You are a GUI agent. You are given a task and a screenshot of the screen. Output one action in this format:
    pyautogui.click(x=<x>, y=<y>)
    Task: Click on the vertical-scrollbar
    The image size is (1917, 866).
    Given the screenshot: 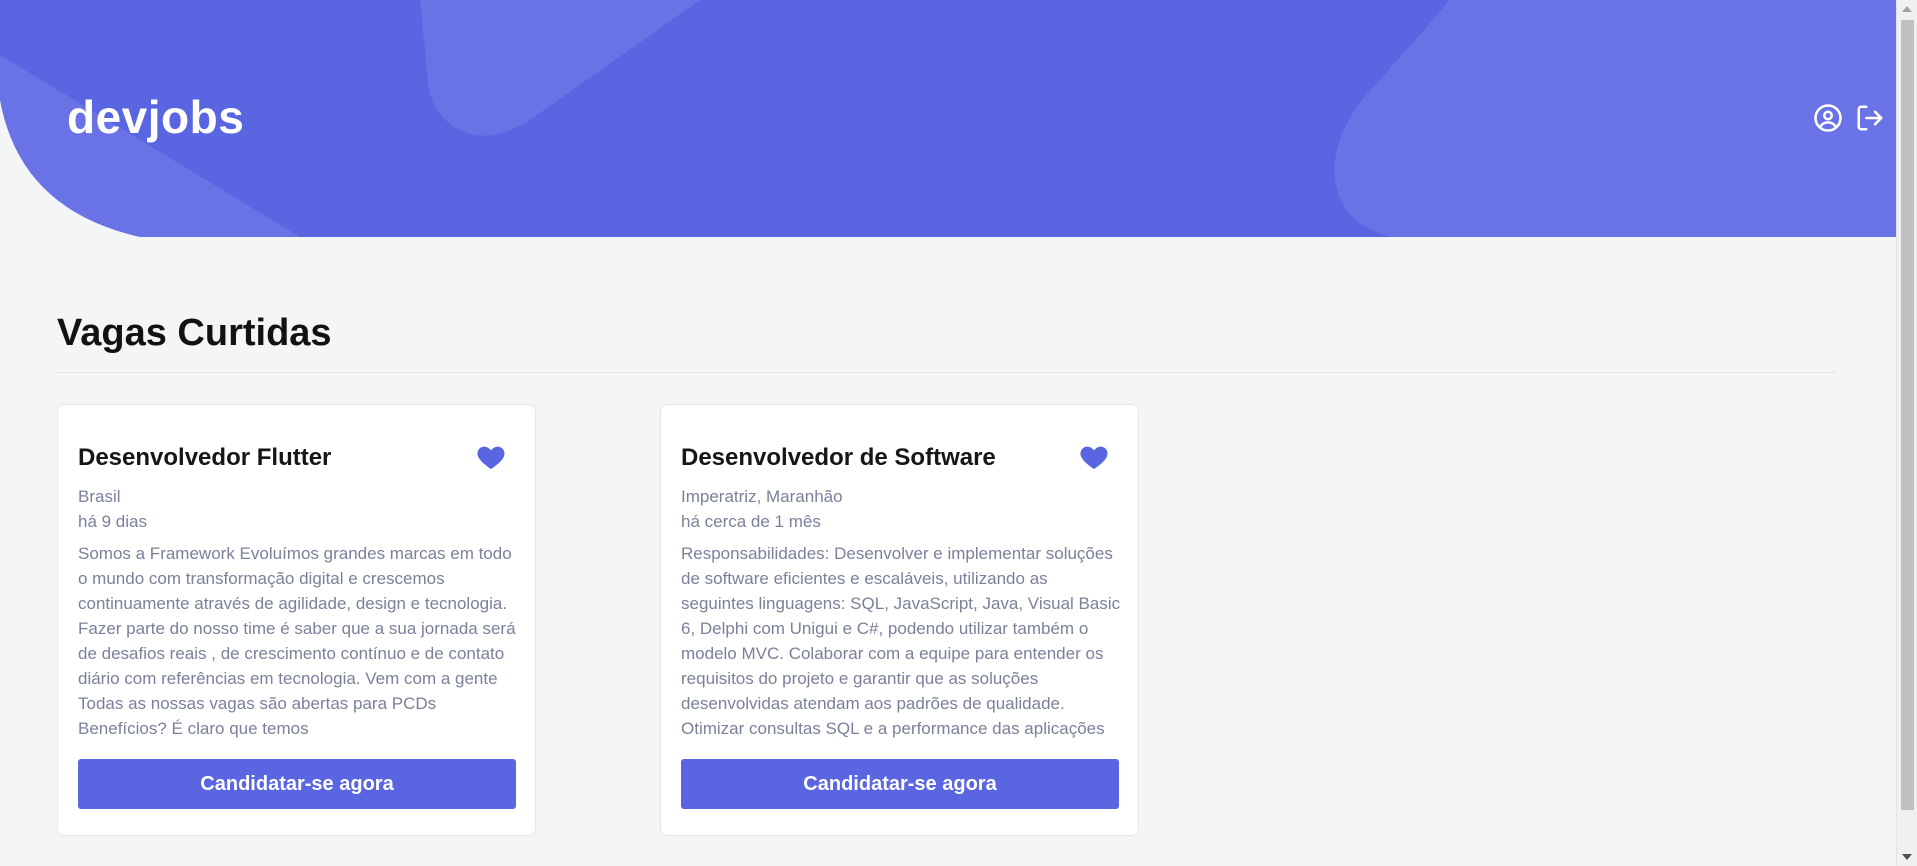 What is the action you would take?
    pyautogui.click(x=1906, y=433)
    